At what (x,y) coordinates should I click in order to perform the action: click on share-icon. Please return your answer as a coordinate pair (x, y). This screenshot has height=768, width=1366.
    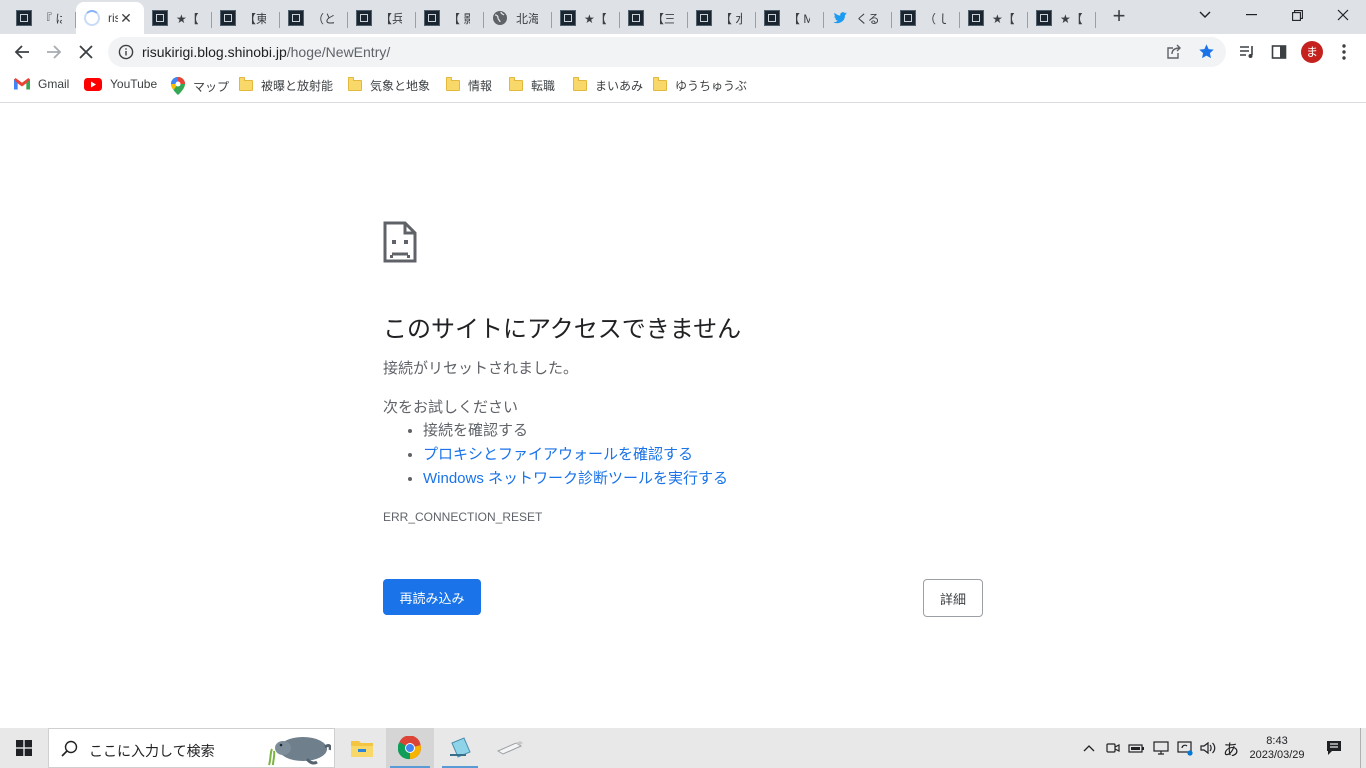
    Looking at the image, I should click on (1174, 52).